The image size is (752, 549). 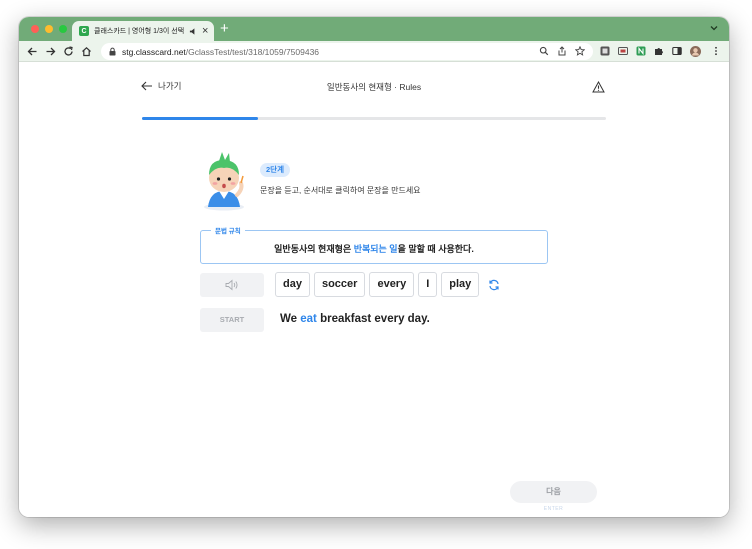 What do you see at coordinates (339, 284) in the screenshot?
I see `word-chip: soccer` at bounding box center [339, 284].